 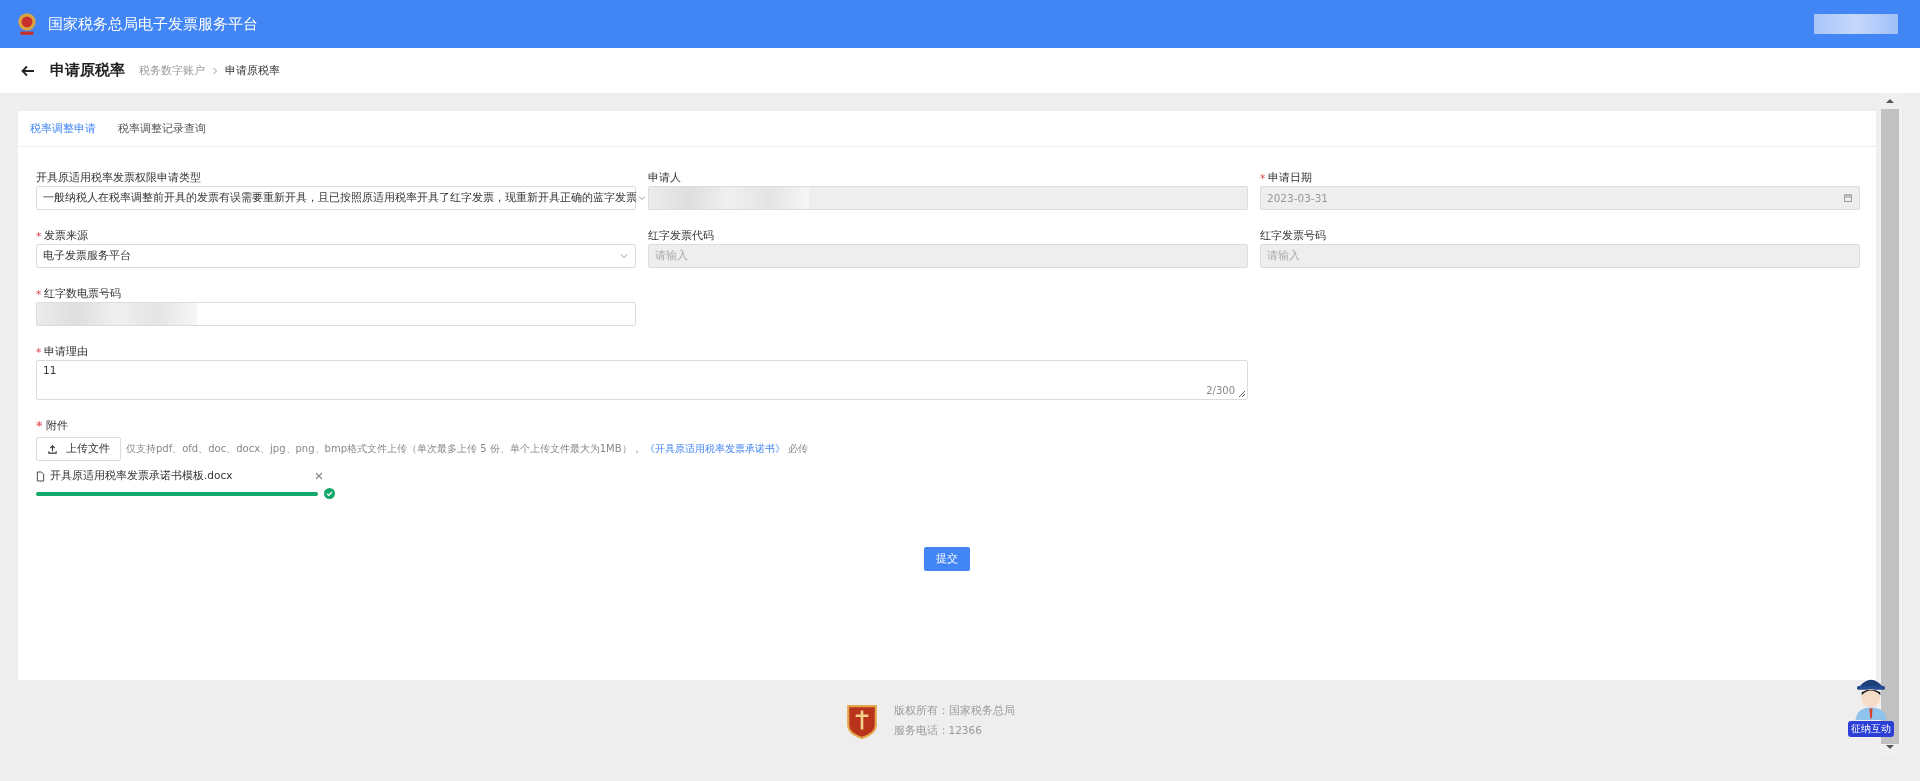 I want to click on select-field: 电子发票服务平台, so click(x=336, y=256).